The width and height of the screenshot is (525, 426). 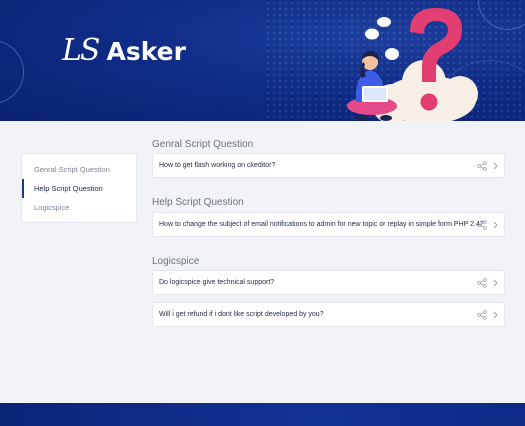 I want to click on section-title-logicspice: Logicspice, so click(x=176, y=261).